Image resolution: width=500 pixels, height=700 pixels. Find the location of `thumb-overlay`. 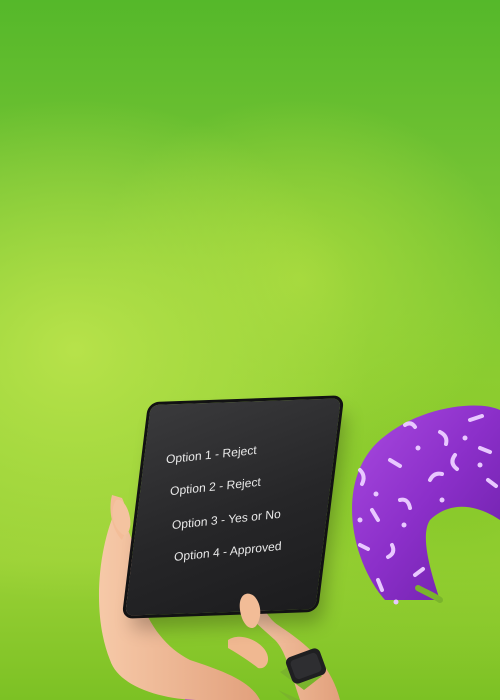

thumb-overlay is located at coordinates (186, 564).